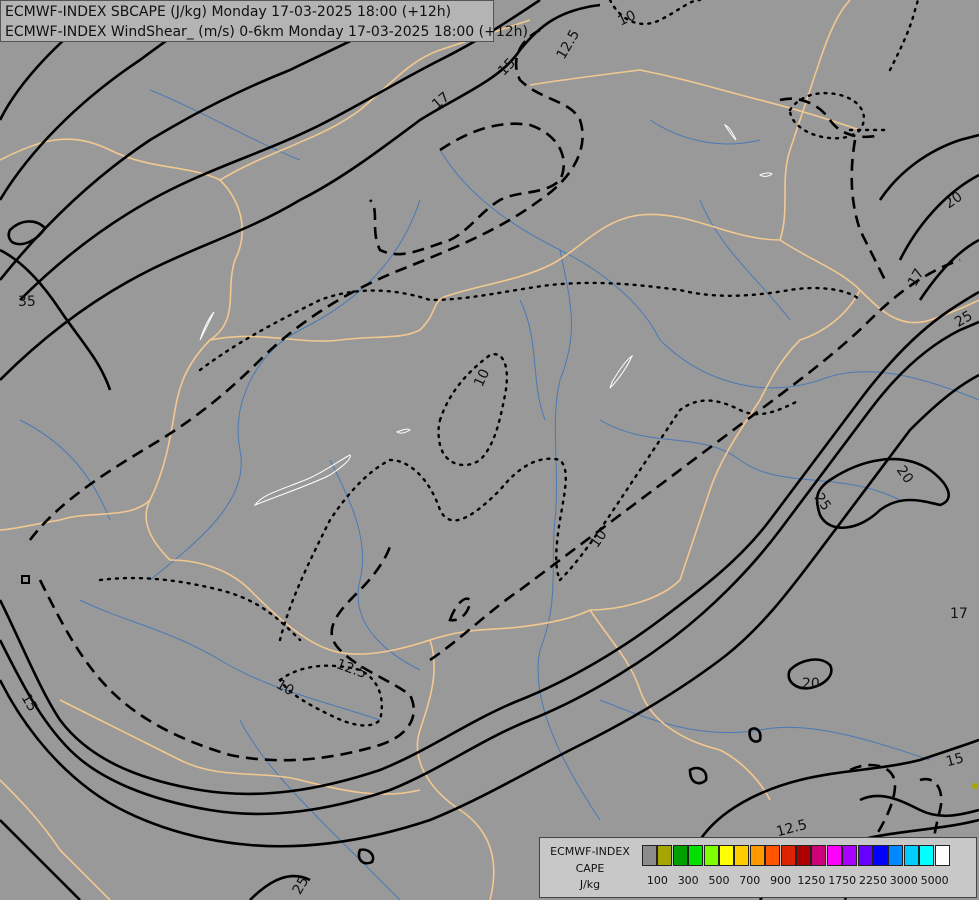  What do you see at coordinates (719, 880) in the screenshot?
I see `legend-tick: 500` at bounding box center [719, 880].